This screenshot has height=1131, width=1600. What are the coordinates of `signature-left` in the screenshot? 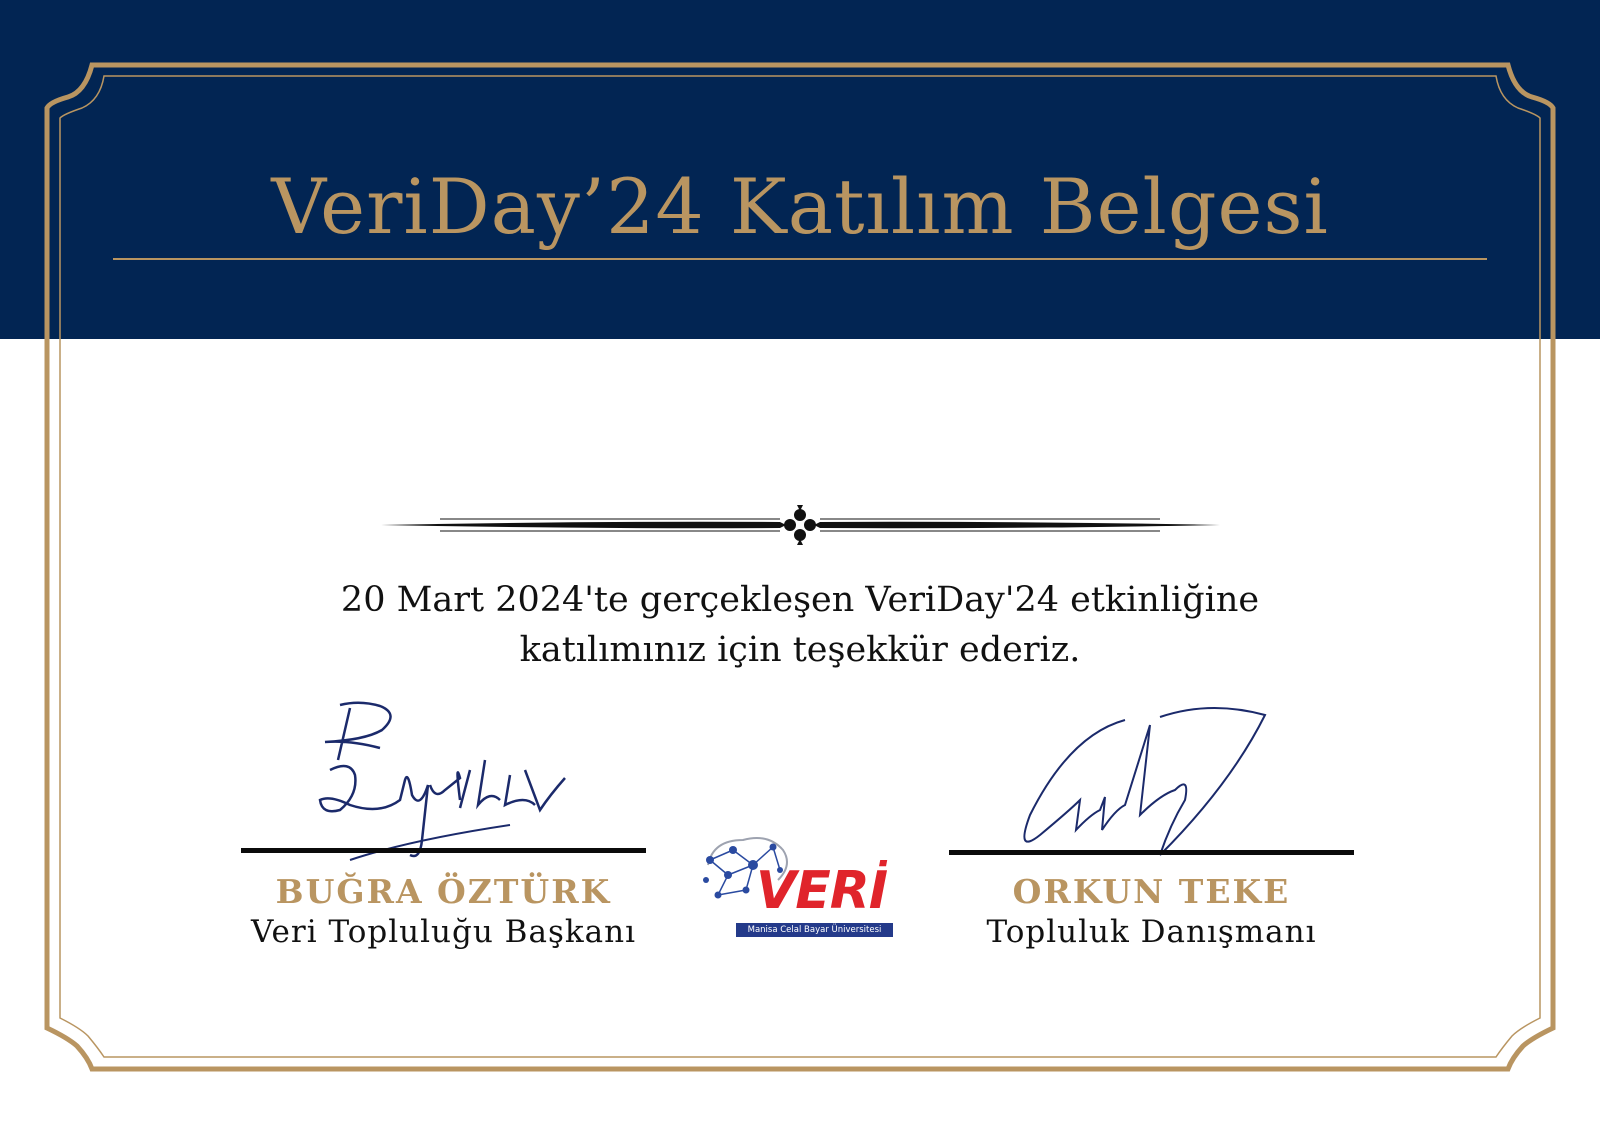 It's located at (442, 781).